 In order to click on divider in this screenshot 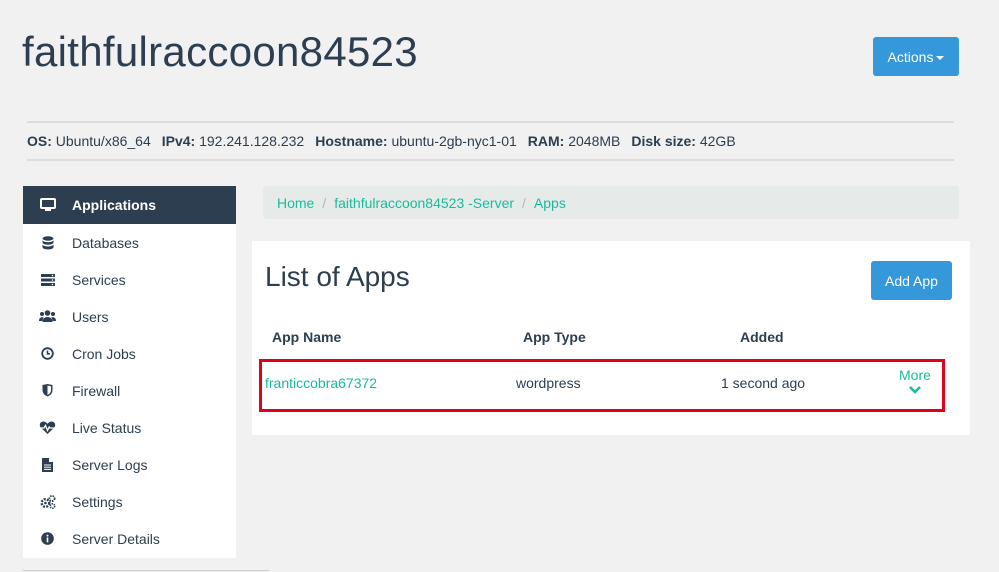, I will do `click(146, 570)`.